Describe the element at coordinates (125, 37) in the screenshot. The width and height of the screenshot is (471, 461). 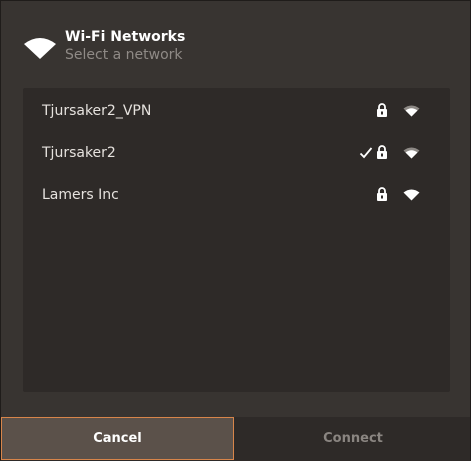
I see `dialog-title: Wi-Fi Networks` at that location.